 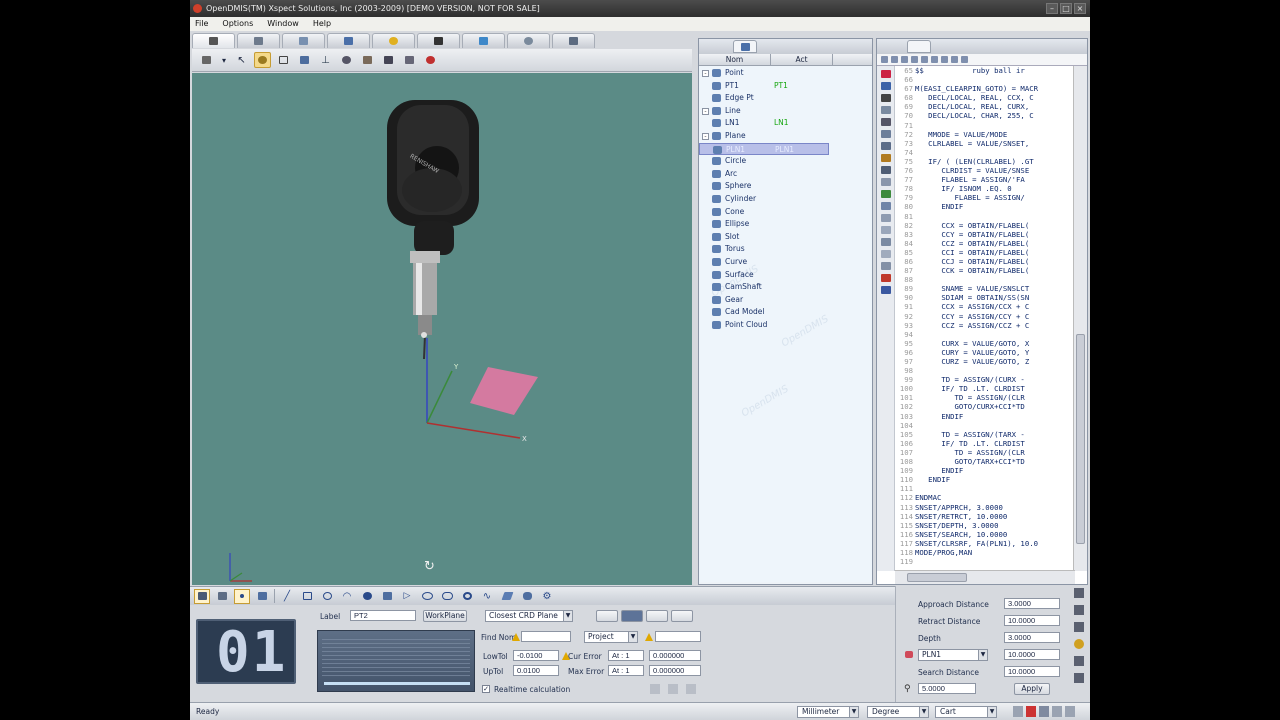 What do you see at coordinates (984, 507) in the screenshot?
I see `code-line: 113 SNSET/APPRCH, 3.0000` at bounding box center [984, 507].